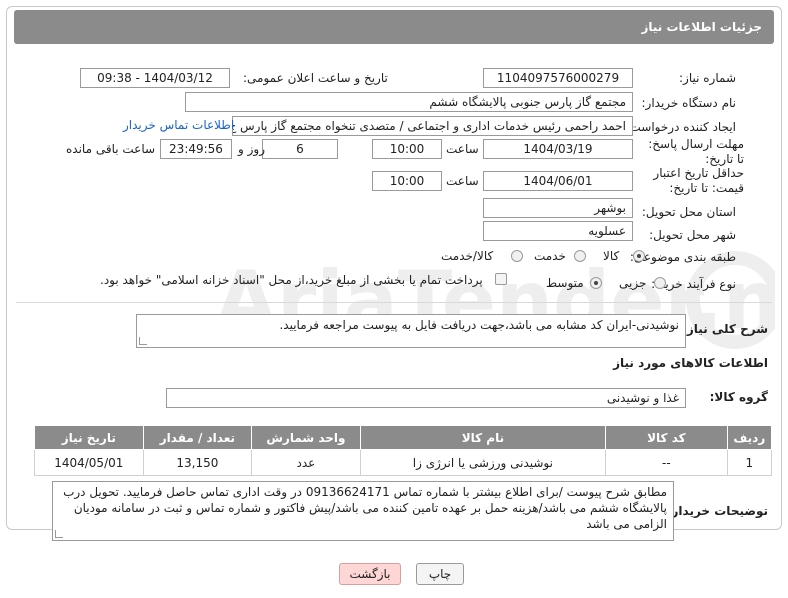 The image size is (788, 598). What do you see at coordinates (611, 256) in the screenshot?
I see `category-option-goods: کالا` at bounding box center [611, 256].